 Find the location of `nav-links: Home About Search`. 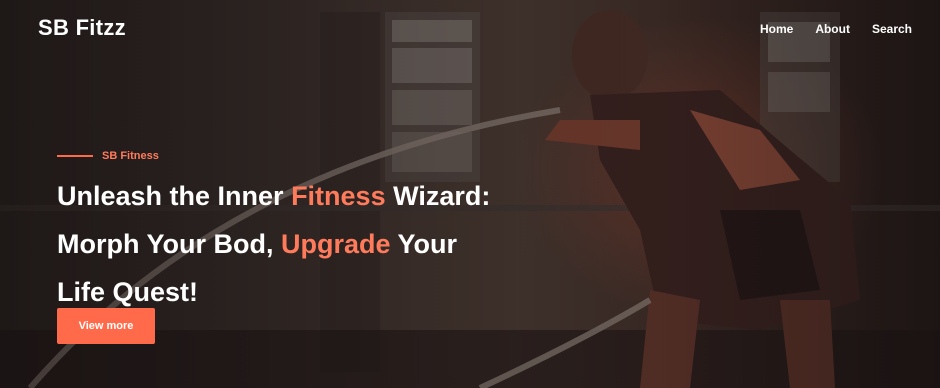

nav-links: Home About Search is located at coordinates (836, 29).